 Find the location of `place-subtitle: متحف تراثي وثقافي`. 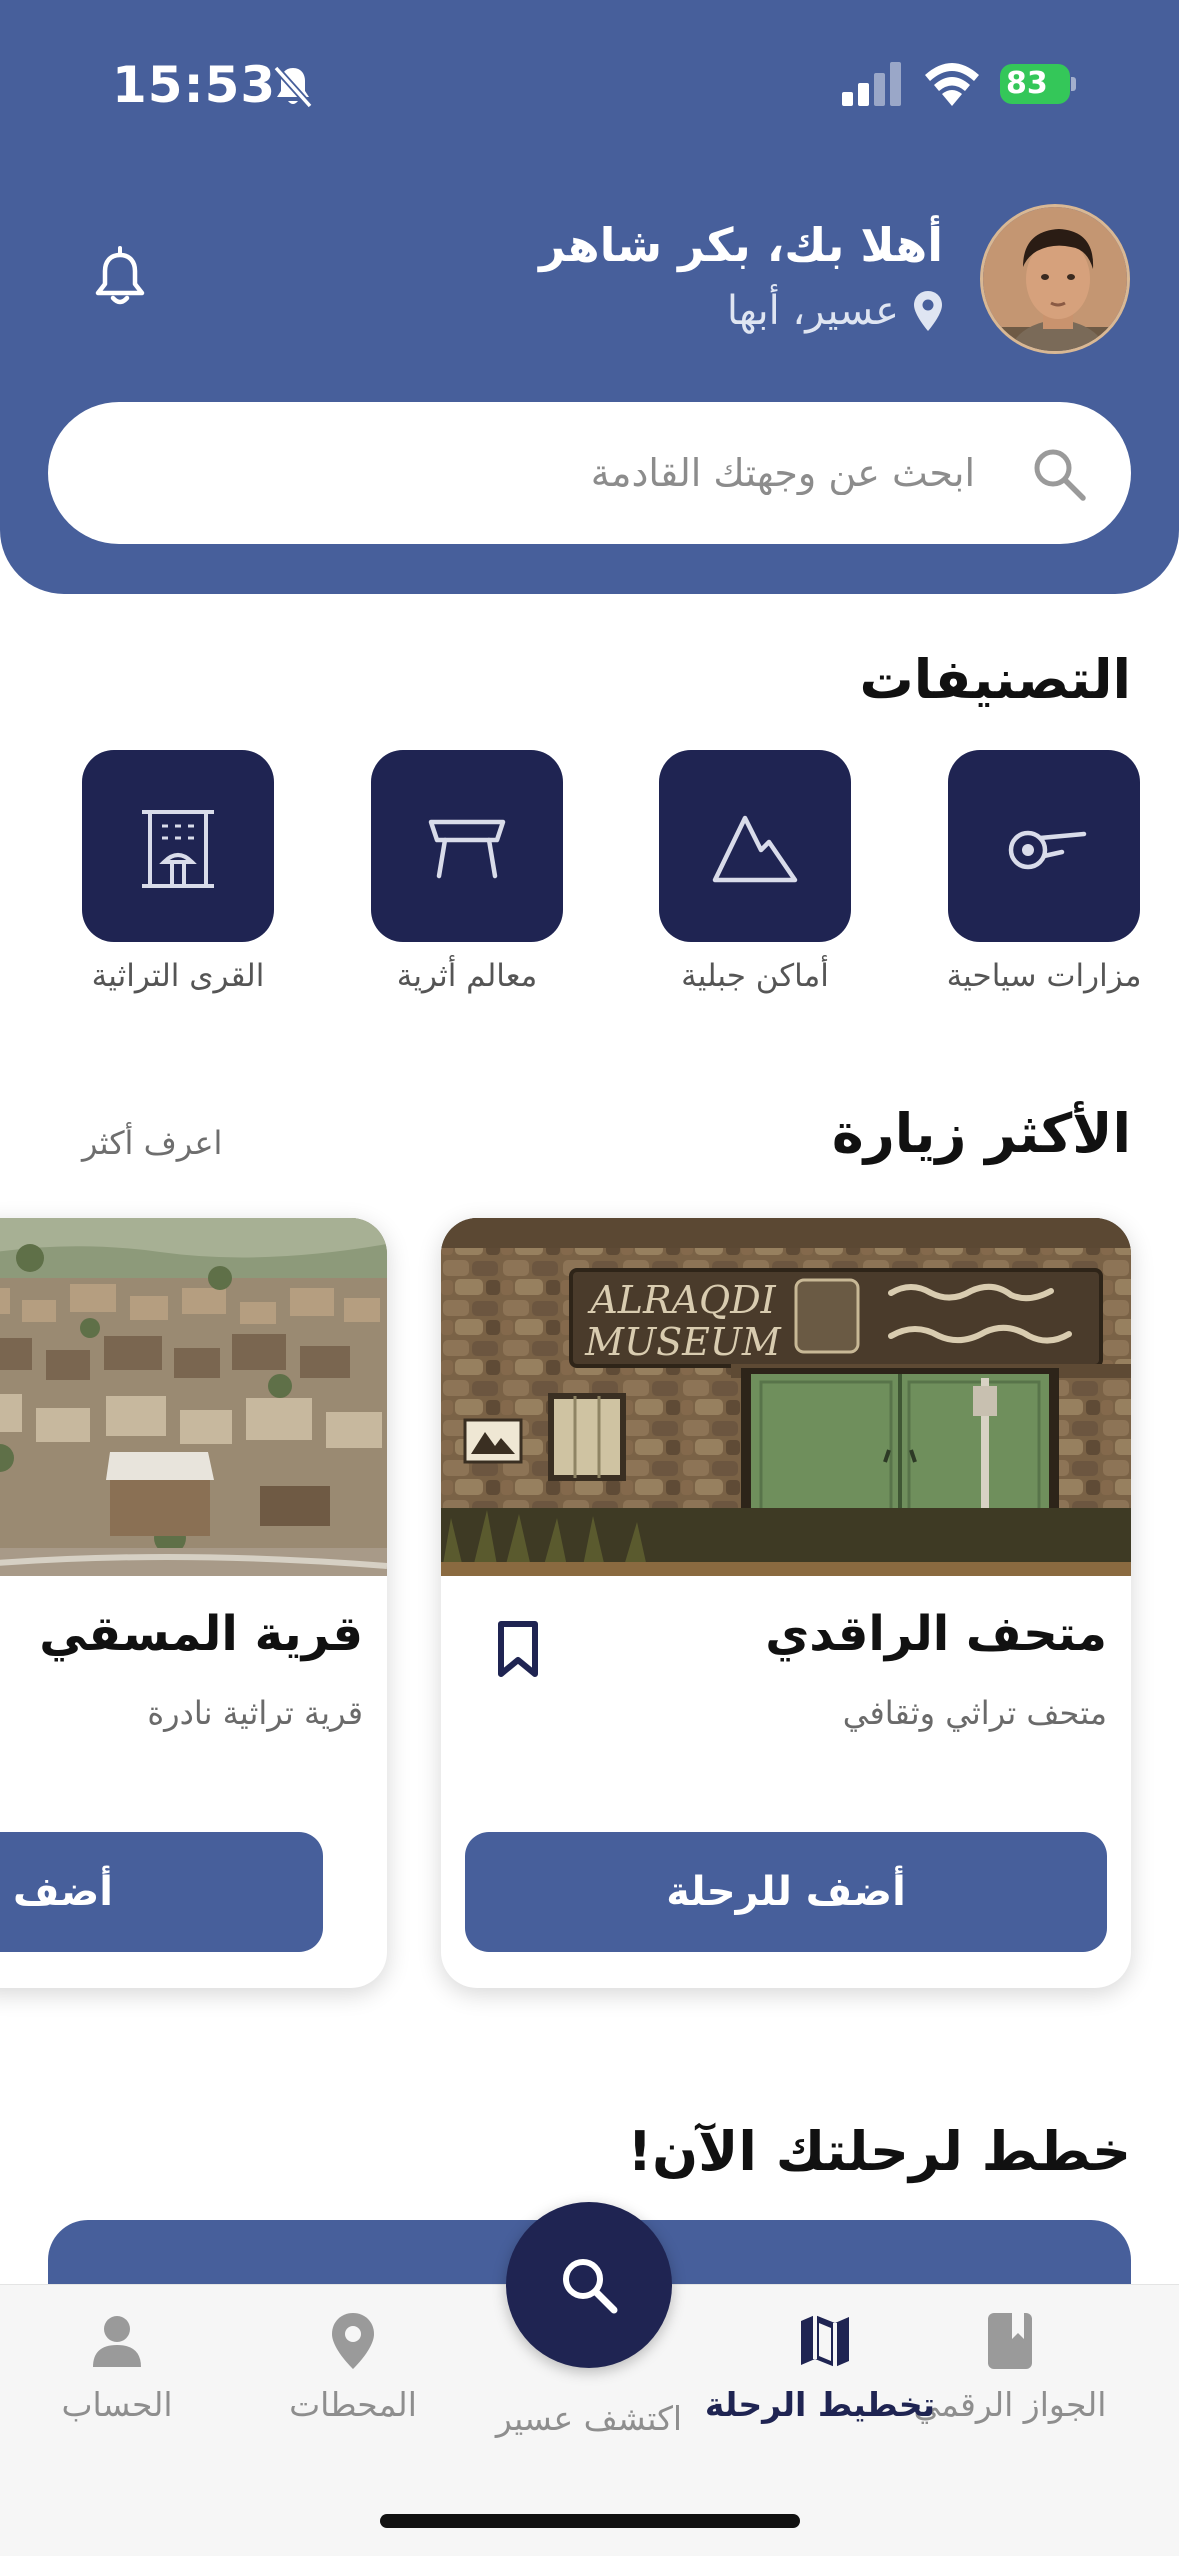

place-subtitle: متحف تراثي وثقافي is located at coordinates (974, 1713).